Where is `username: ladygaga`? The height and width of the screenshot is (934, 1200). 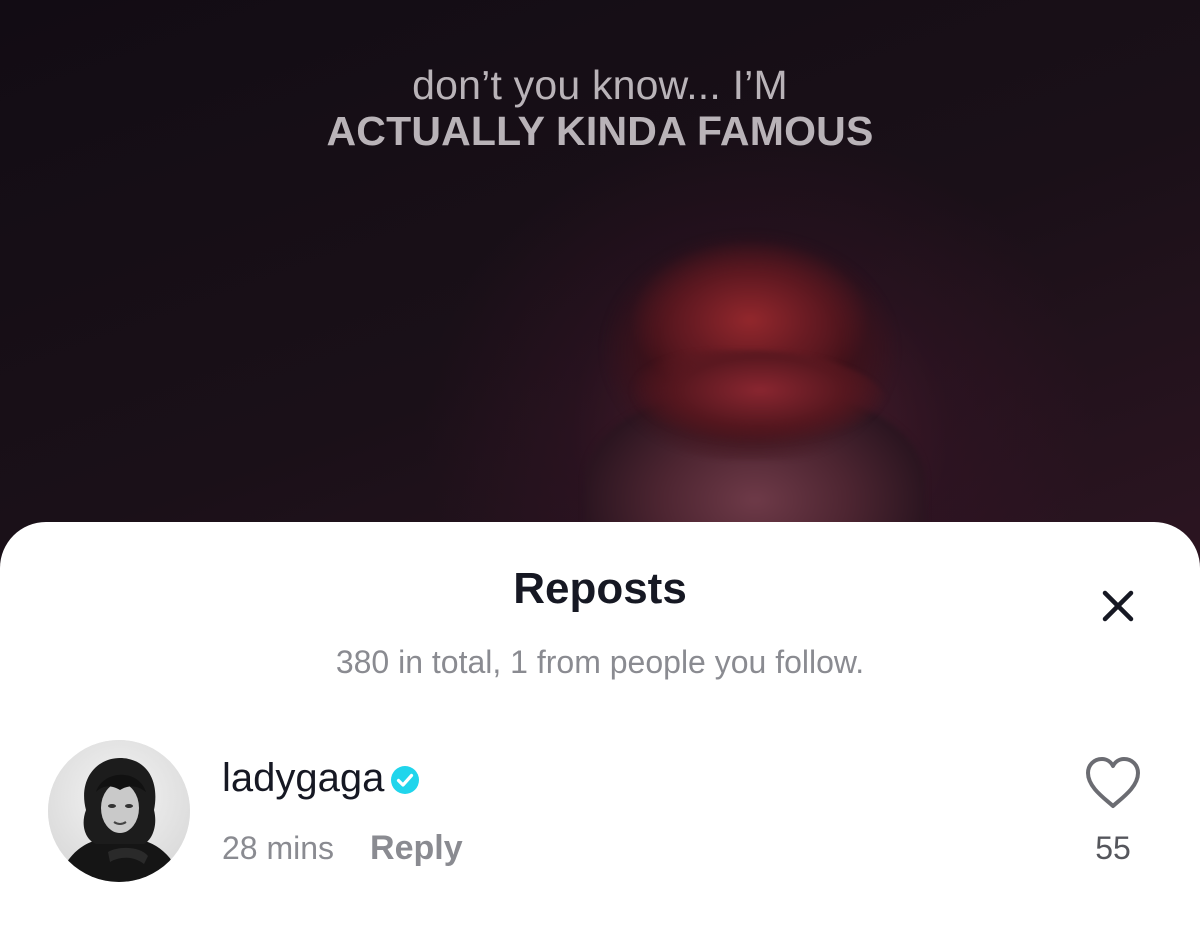 username: ladygaga is located at coordinates (303, 778).